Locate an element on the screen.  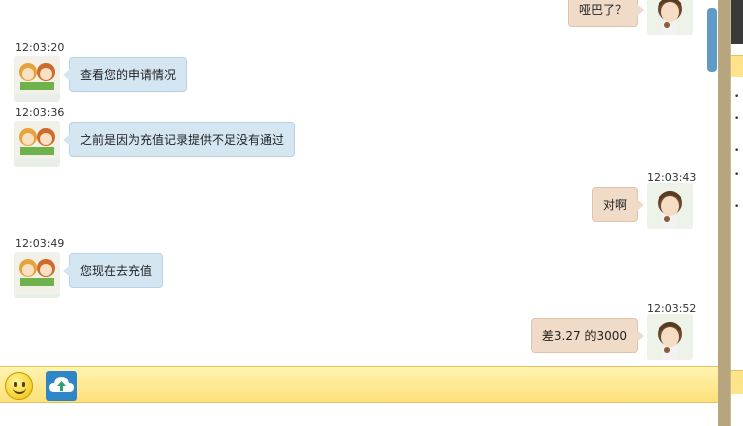
message-bubble-outgoing: 对啊 is located at coordinates (618, 204).